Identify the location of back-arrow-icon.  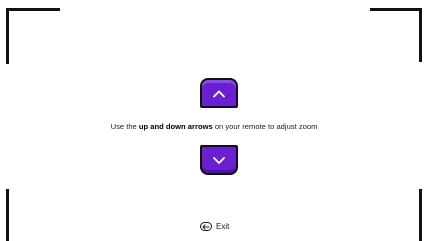
(206, 226).